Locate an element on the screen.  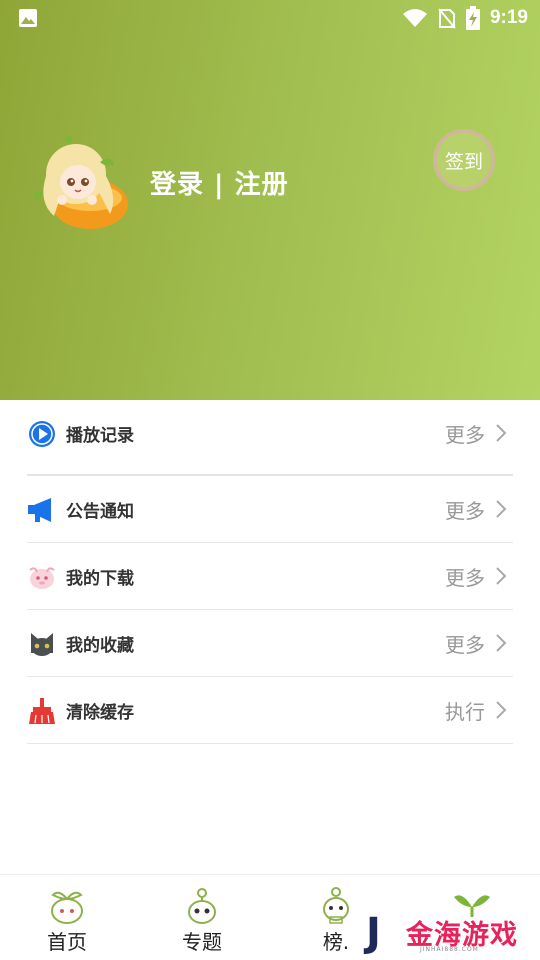
tab-topics: 专题 is located at coordinates (202, 920).